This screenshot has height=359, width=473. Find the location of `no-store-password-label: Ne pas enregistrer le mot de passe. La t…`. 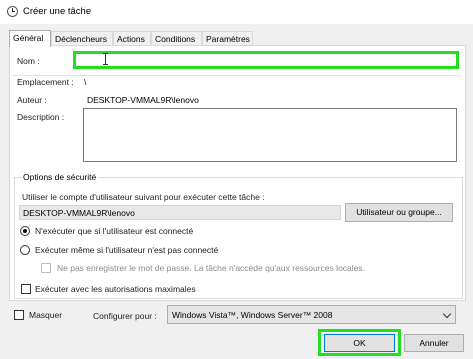

no-store-password-label: Ne pas enregistrer le mot de passe. La t… is located at coordinates (211, 268).